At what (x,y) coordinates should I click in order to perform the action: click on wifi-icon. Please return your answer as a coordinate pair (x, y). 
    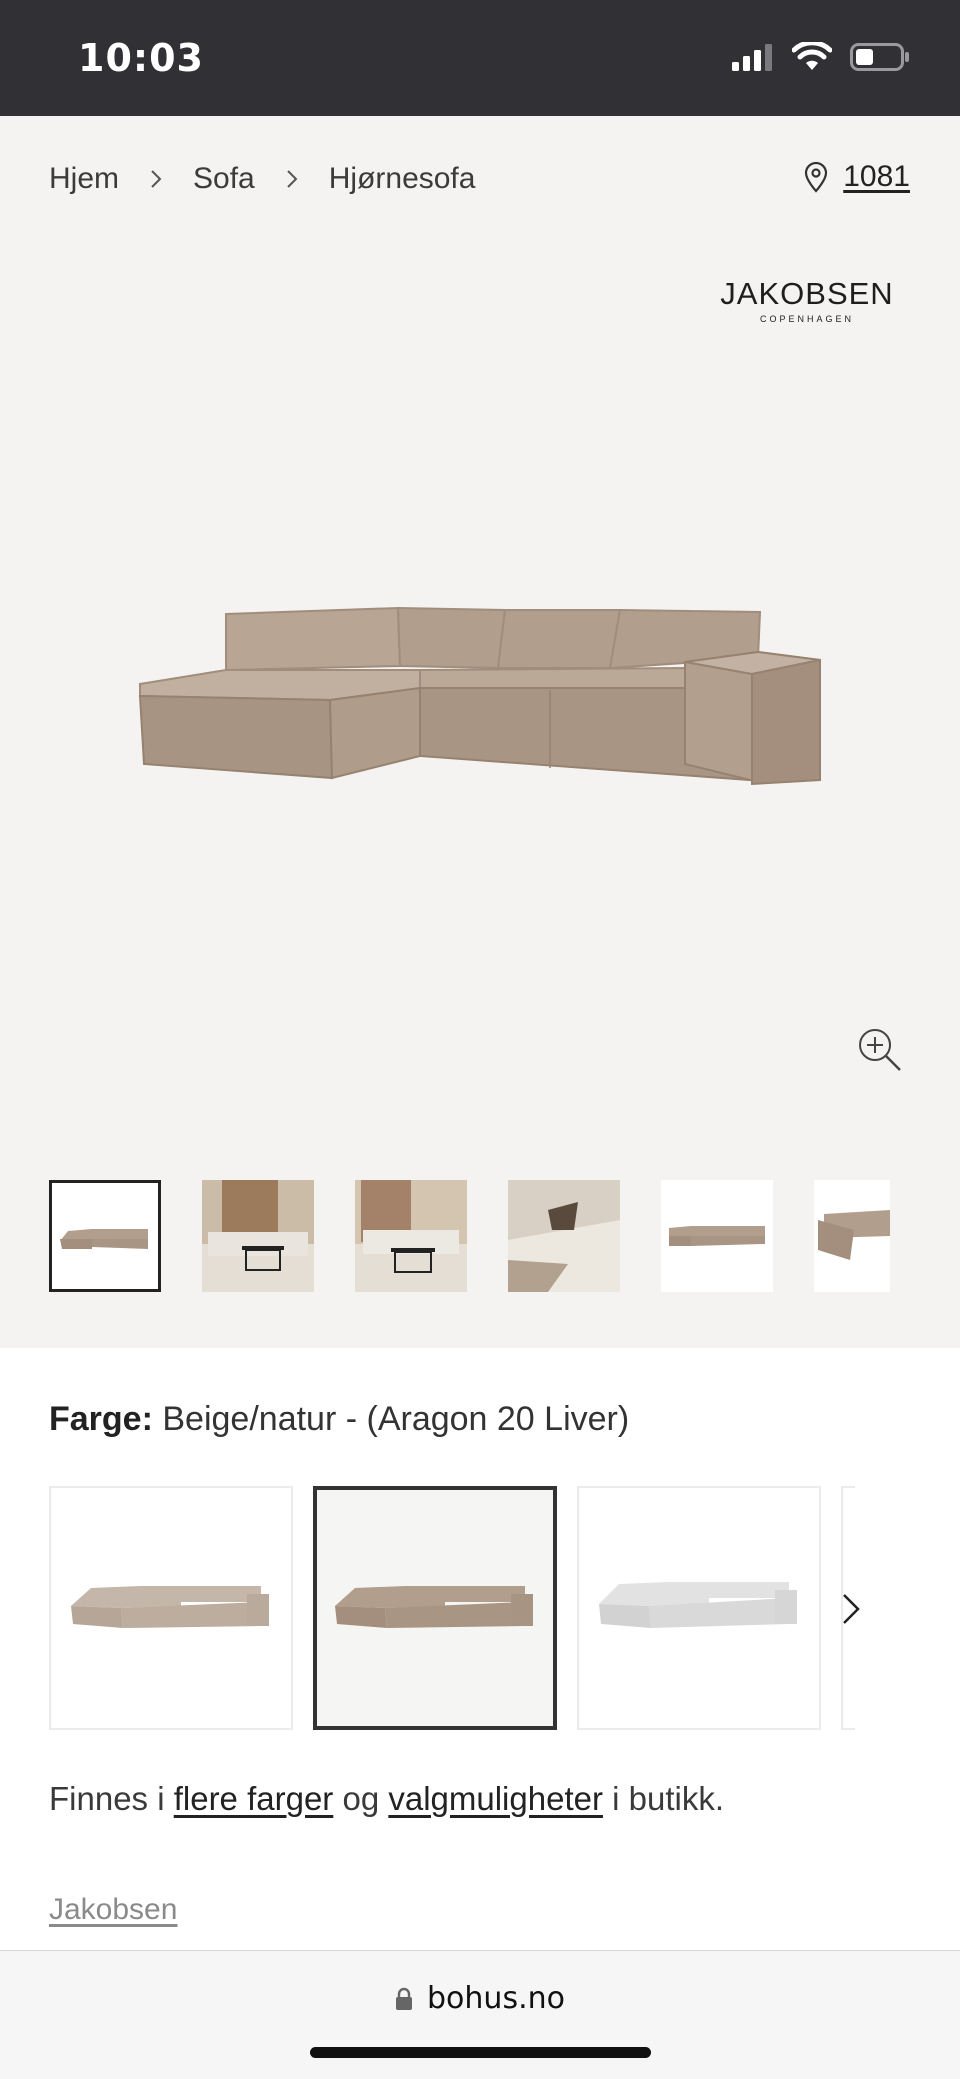
    Looking at the image, I should click on (812, 56).